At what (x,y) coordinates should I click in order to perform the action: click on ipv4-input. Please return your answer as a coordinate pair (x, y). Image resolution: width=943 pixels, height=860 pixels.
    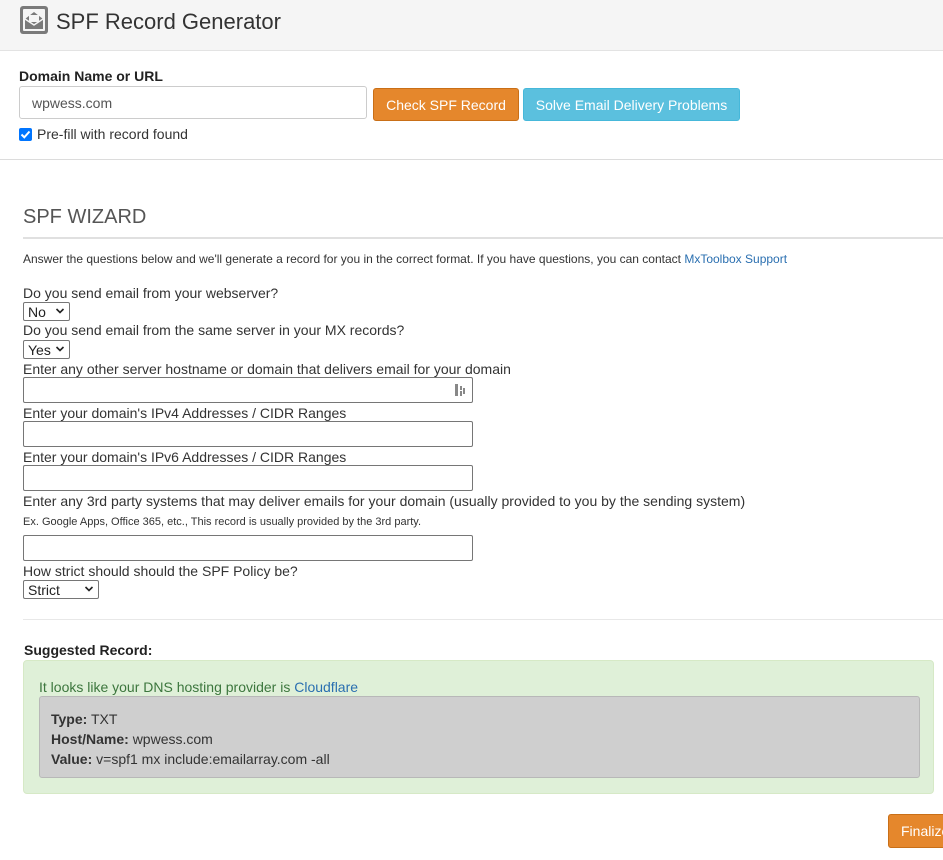
    Looking at the image, I should click on (248, 434).